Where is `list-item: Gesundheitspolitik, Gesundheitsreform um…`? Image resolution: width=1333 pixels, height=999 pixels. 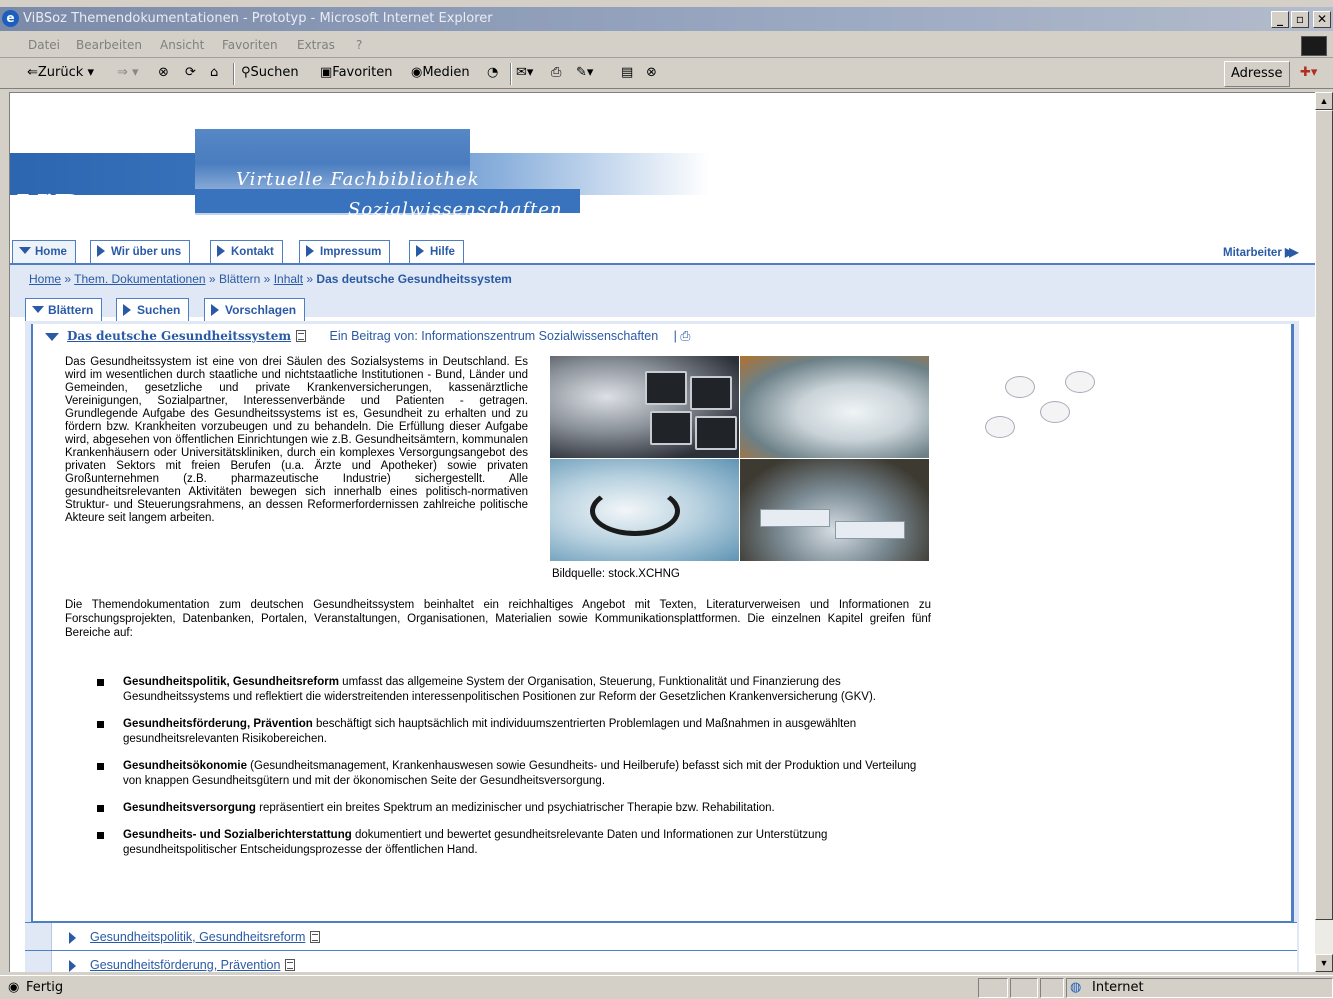
list-item: Gesundheitspolitik, Gesundheitsreform um… is located at coordinates (517, 690).